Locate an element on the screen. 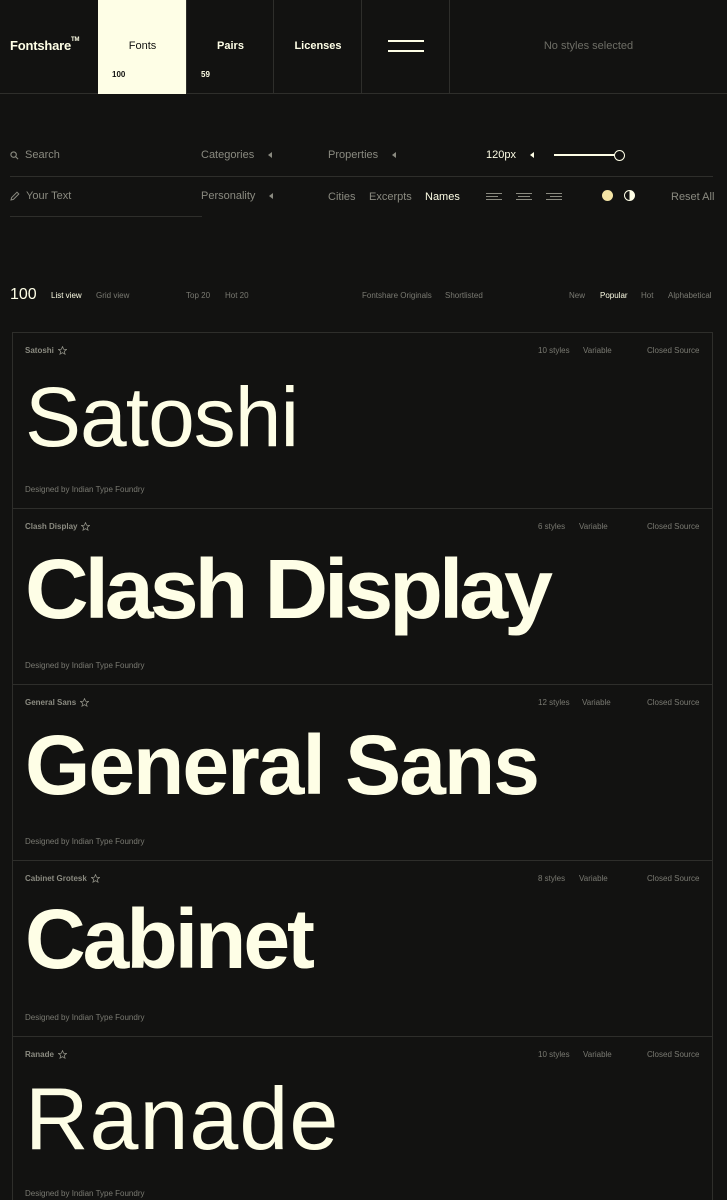  font-name: Clash Display is located at coordinates (58, 526).